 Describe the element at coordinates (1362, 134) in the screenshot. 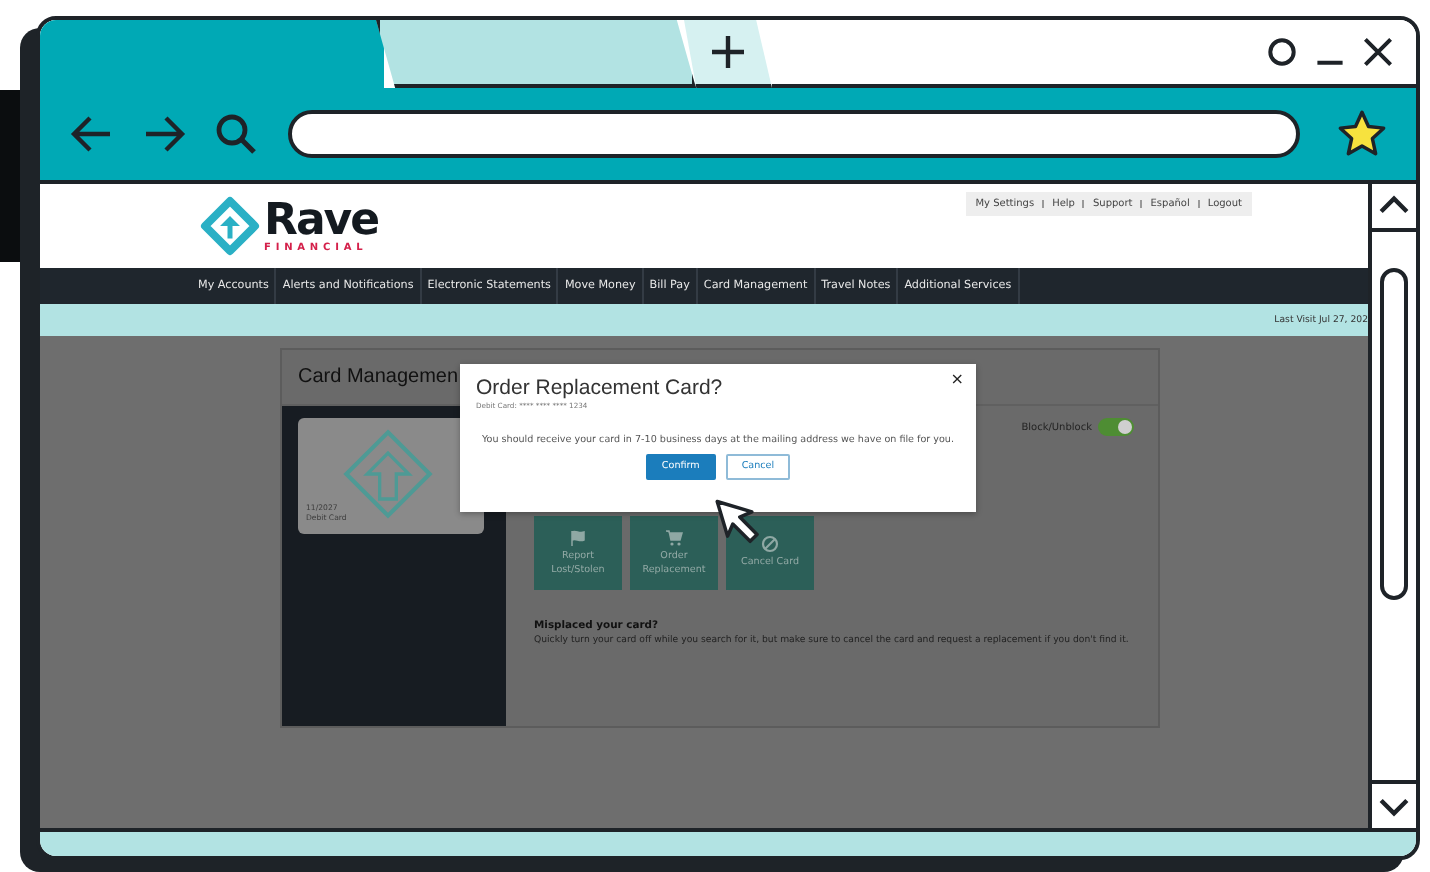

I see `star-icon` at that location.